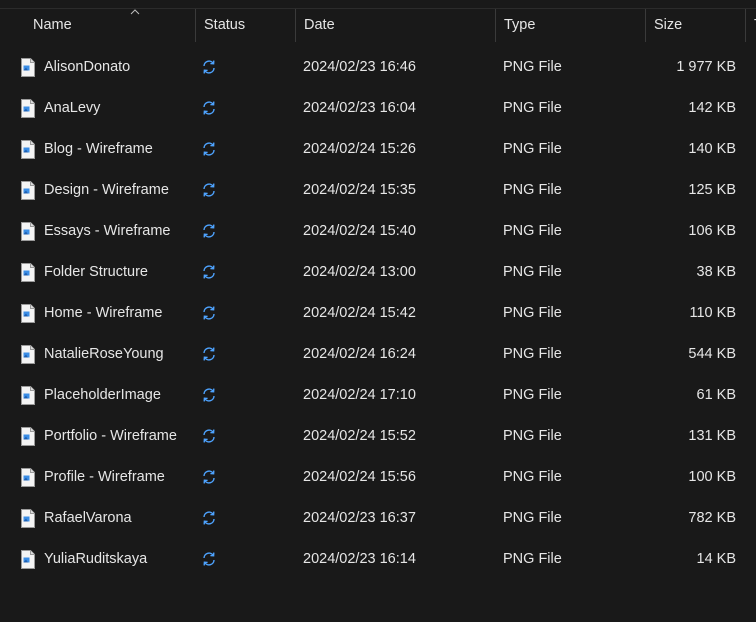  I want to click on column-header-status: Status, so click(245, 25).